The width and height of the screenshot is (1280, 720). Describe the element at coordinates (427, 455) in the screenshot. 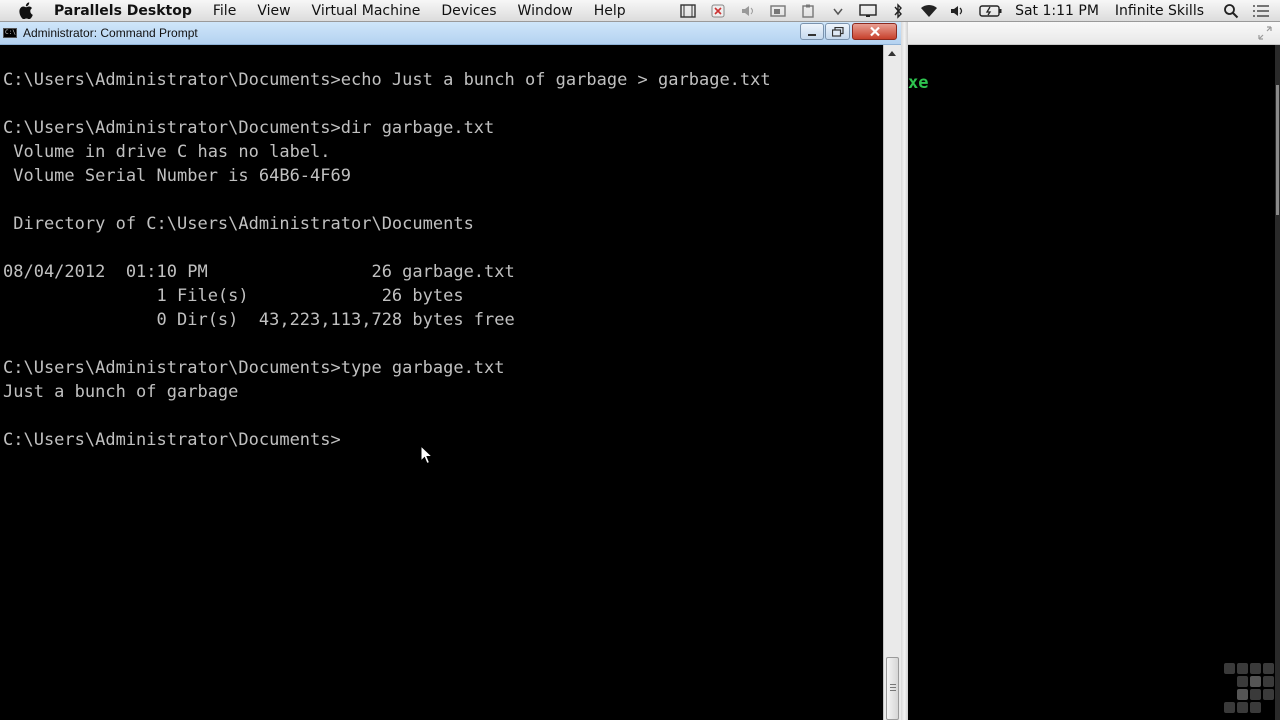

I see `mouse-pointer-icon` at that location.